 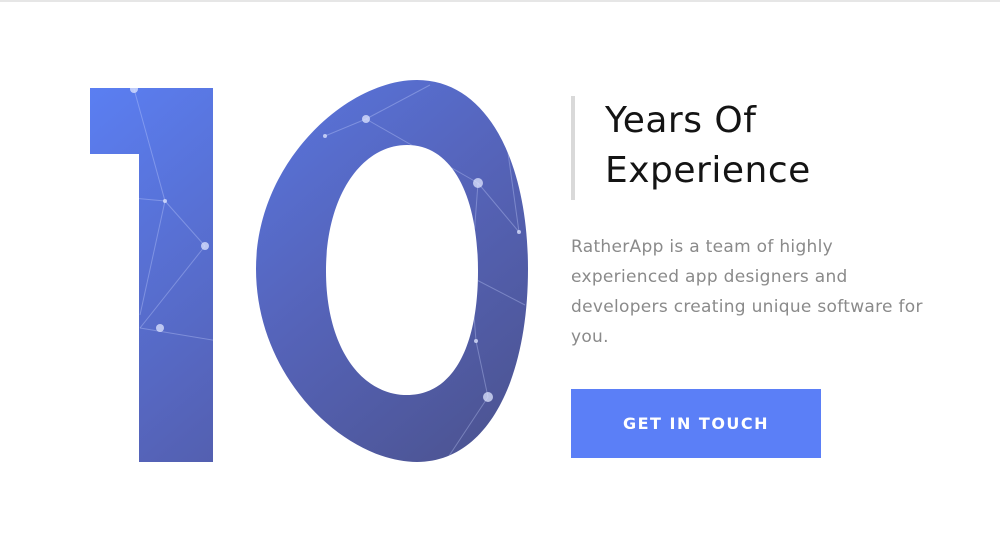 I want to click on description-line: developers creating unique software for, so click(x=747, y=307).